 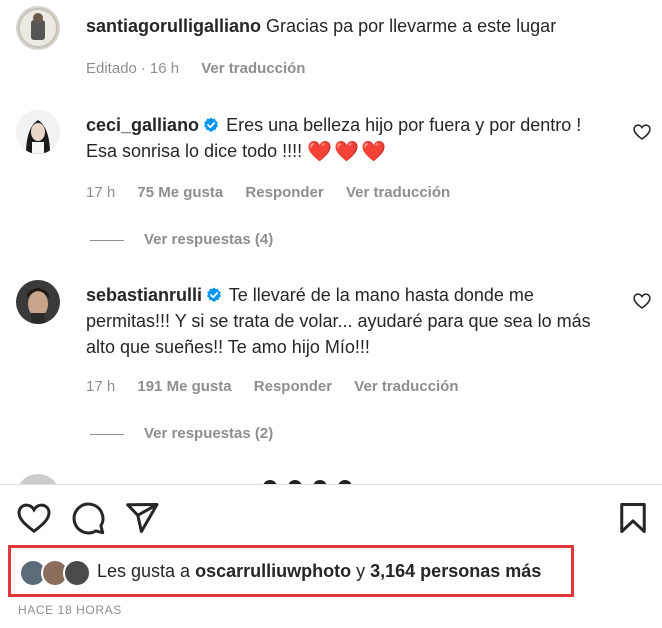 I want to click on comment-body-line1: Te llevaré de la mano hasta donde me, so click(x=381, y=295).